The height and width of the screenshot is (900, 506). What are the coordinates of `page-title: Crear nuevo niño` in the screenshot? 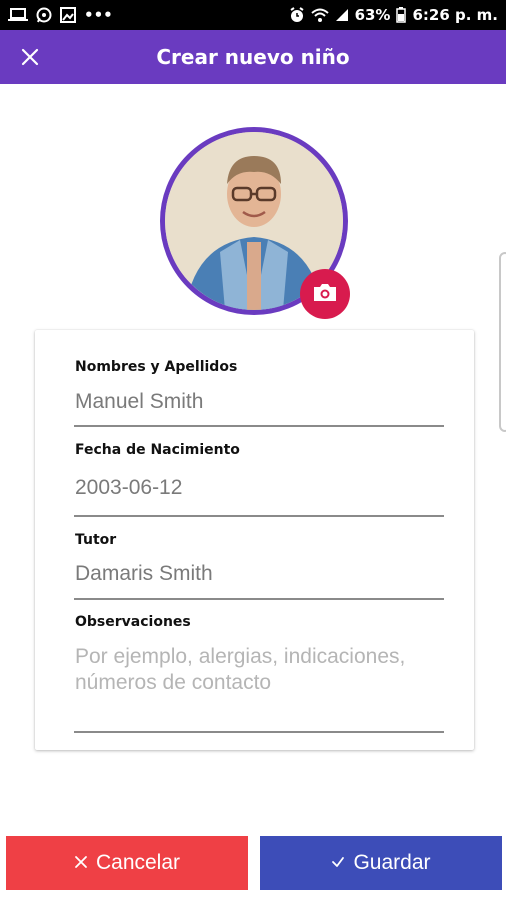 It's located at (253, 57).